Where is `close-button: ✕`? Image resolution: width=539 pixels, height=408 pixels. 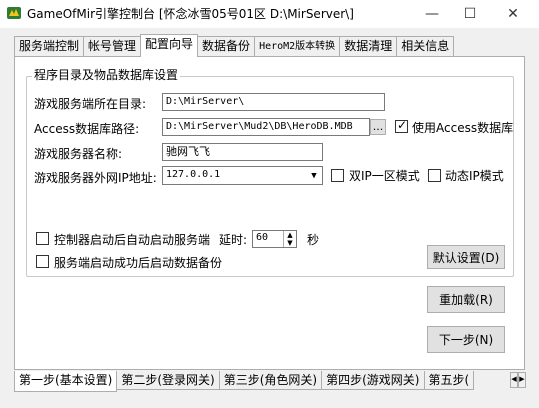 close-button: ✕ is located at coordinates (513, 14).